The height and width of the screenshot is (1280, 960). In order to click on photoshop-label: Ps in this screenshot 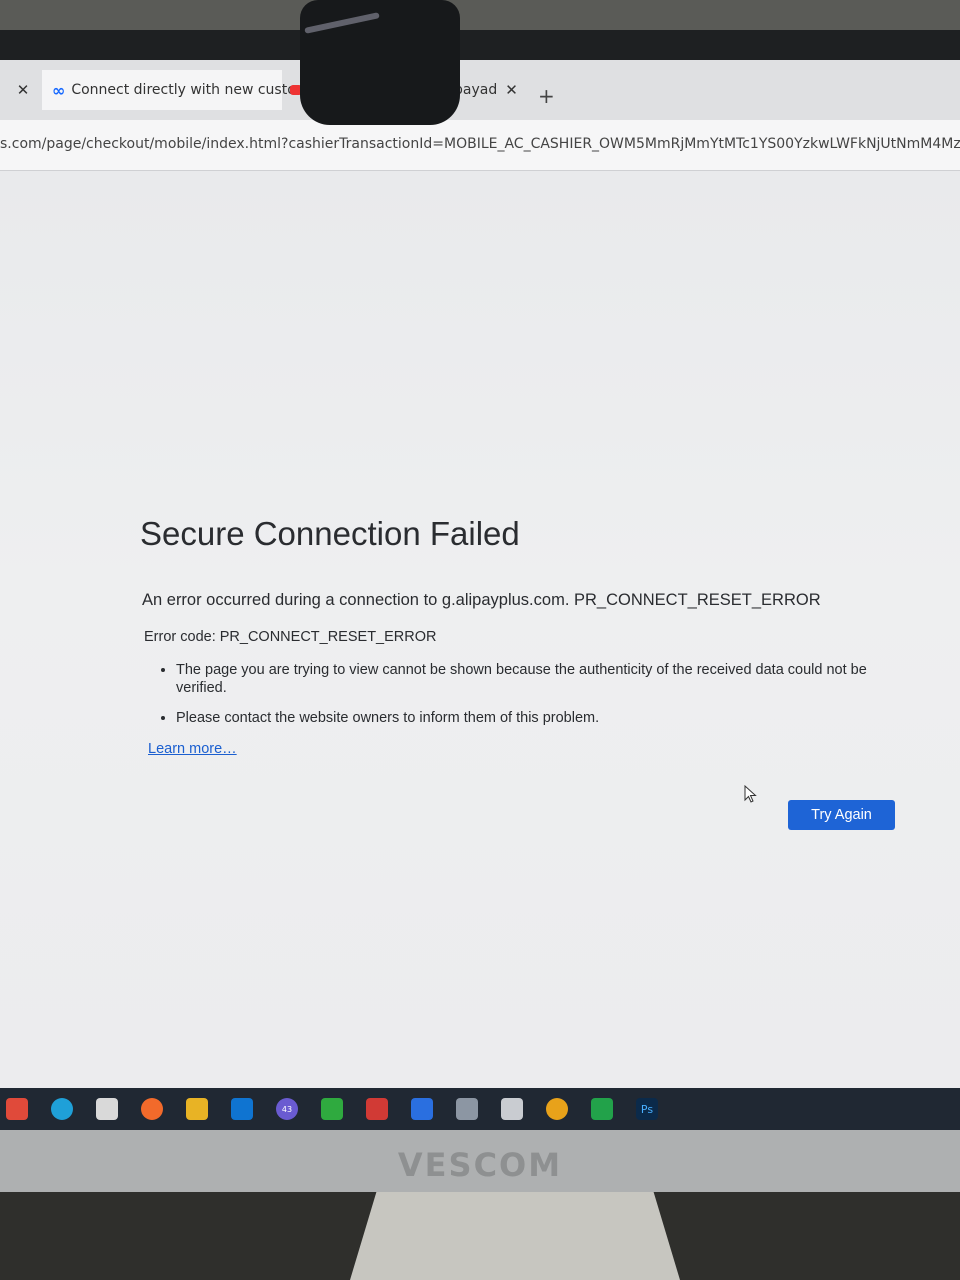, I will do `click(647, 1109)`.